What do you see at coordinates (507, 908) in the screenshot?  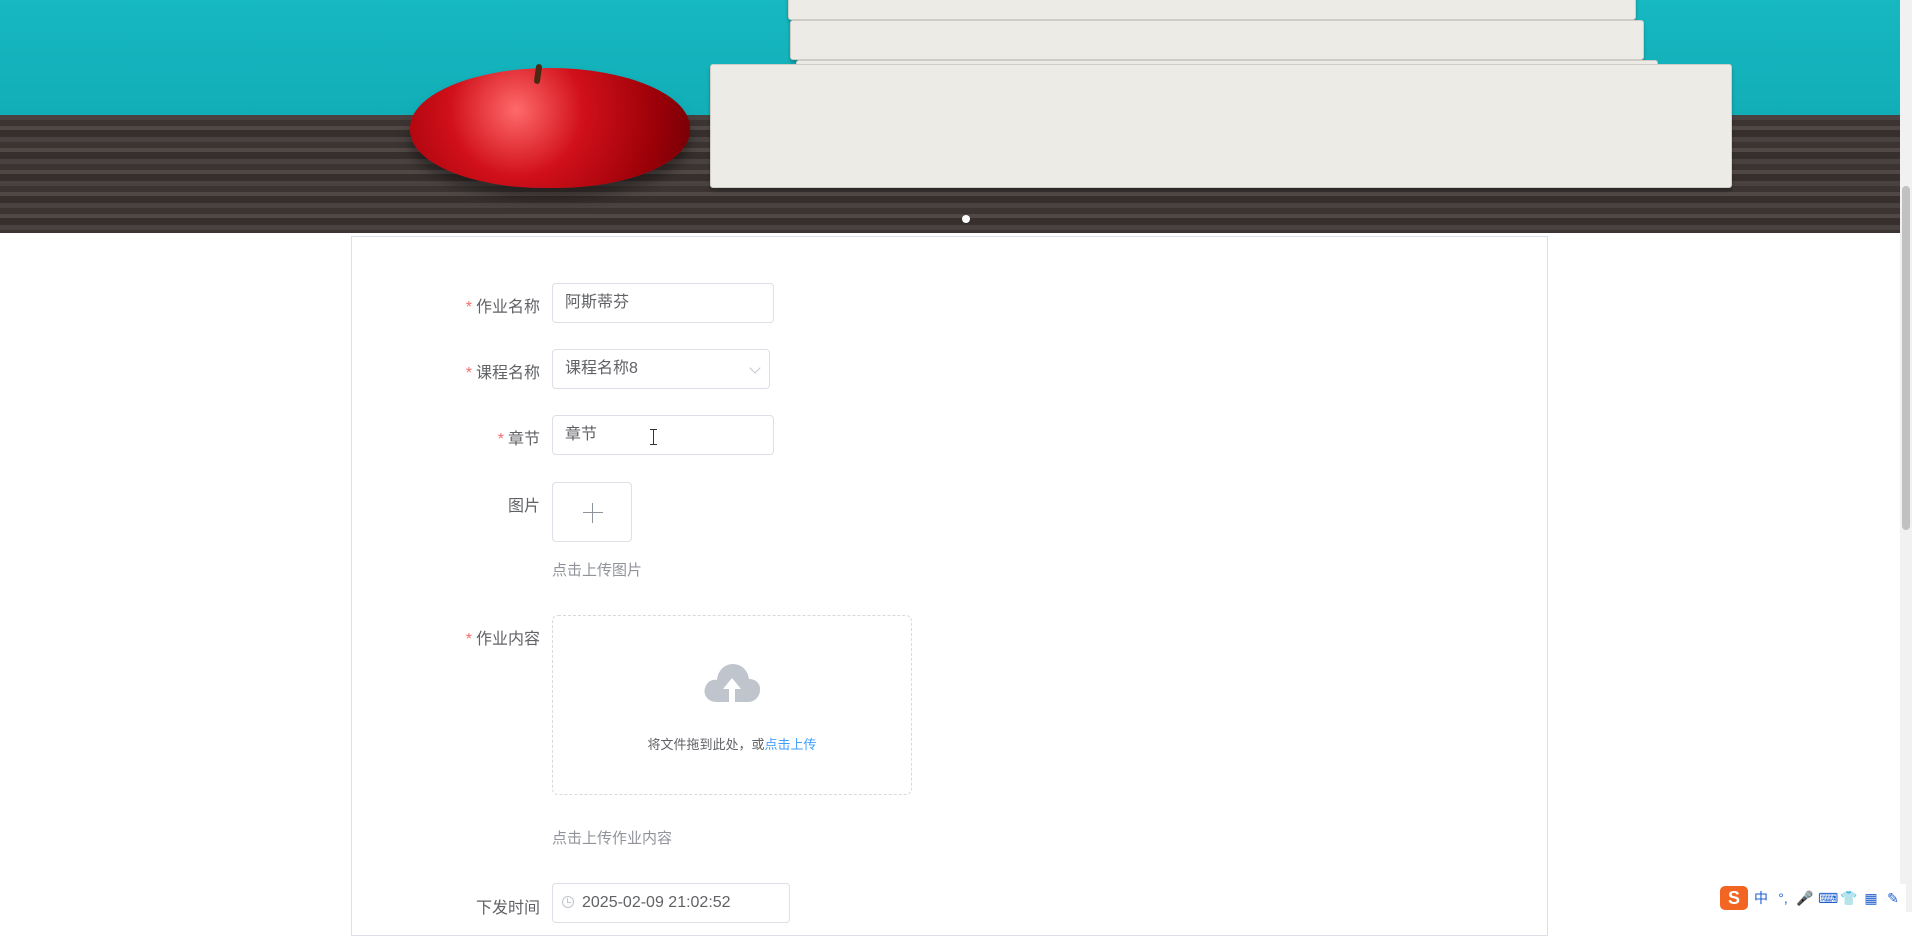 I see `publish-time-label: 下发时间` at bounding box center [507, 908].